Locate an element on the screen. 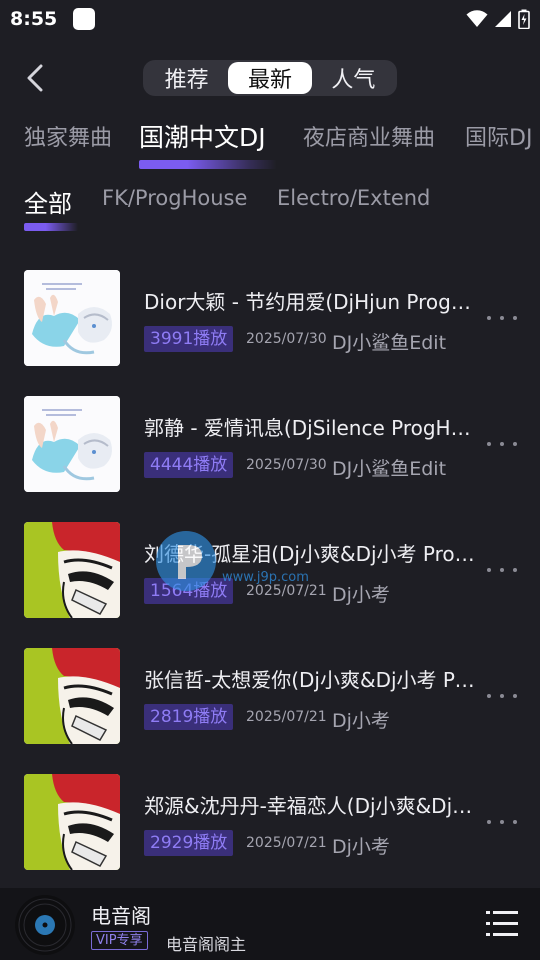  category-tab-chinese-dj: 国潮中文DJ is located at coordinates (202, 137).